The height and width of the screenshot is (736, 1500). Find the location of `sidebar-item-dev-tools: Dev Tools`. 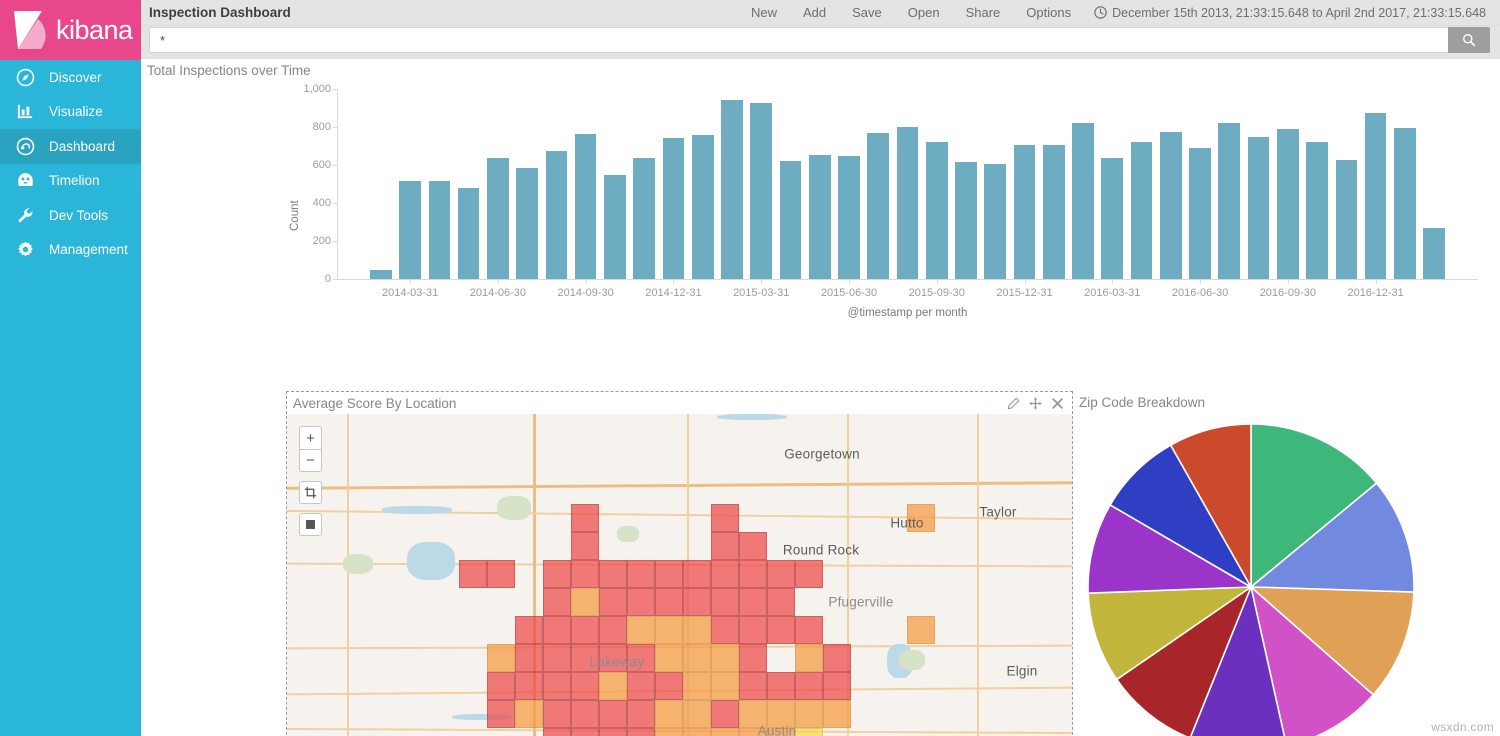

sidebar-item-dev-tools: Dev Tools is located at coordinates (70, 215).